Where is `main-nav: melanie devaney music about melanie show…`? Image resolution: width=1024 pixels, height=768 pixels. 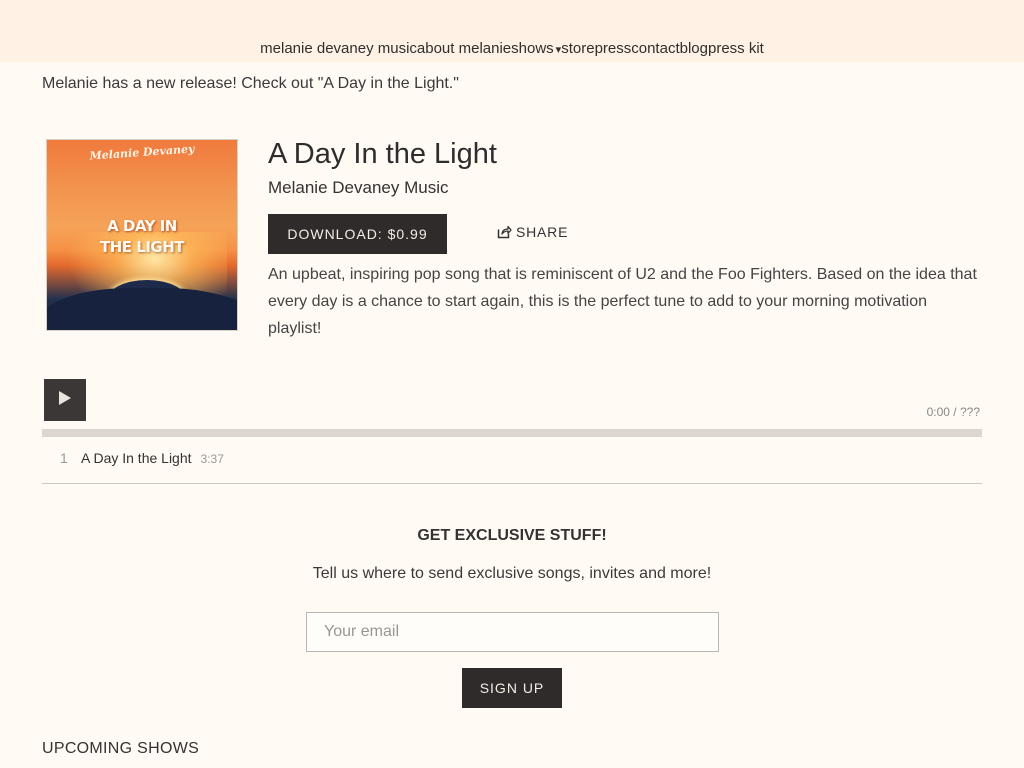 main-nav: melanie devaney music about melanie show… is located at coordinates (512, 48).